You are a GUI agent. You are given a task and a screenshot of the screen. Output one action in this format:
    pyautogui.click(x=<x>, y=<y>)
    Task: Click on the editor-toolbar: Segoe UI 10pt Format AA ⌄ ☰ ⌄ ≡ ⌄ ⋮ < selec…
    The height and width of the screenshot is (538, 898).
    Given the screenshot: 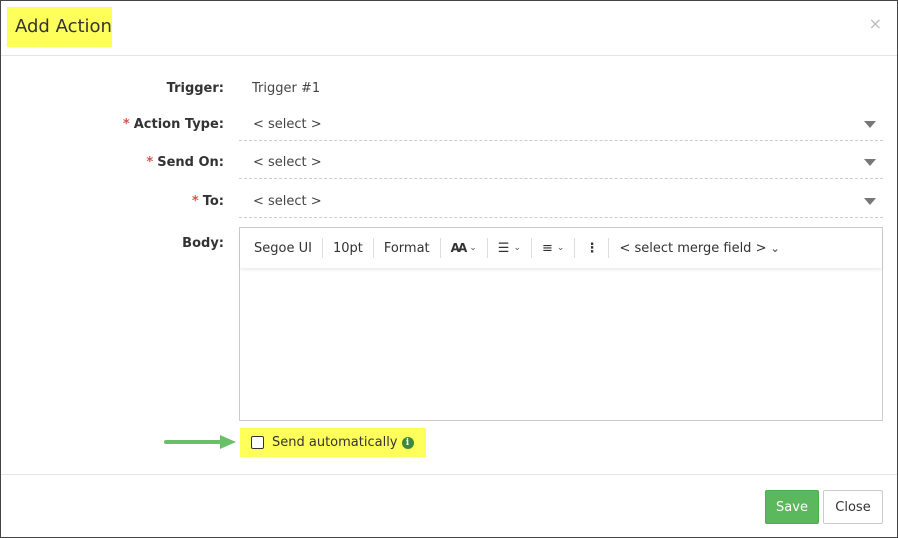 What is the action you would take?
    pyautogui.click(x=561, y=248)
    